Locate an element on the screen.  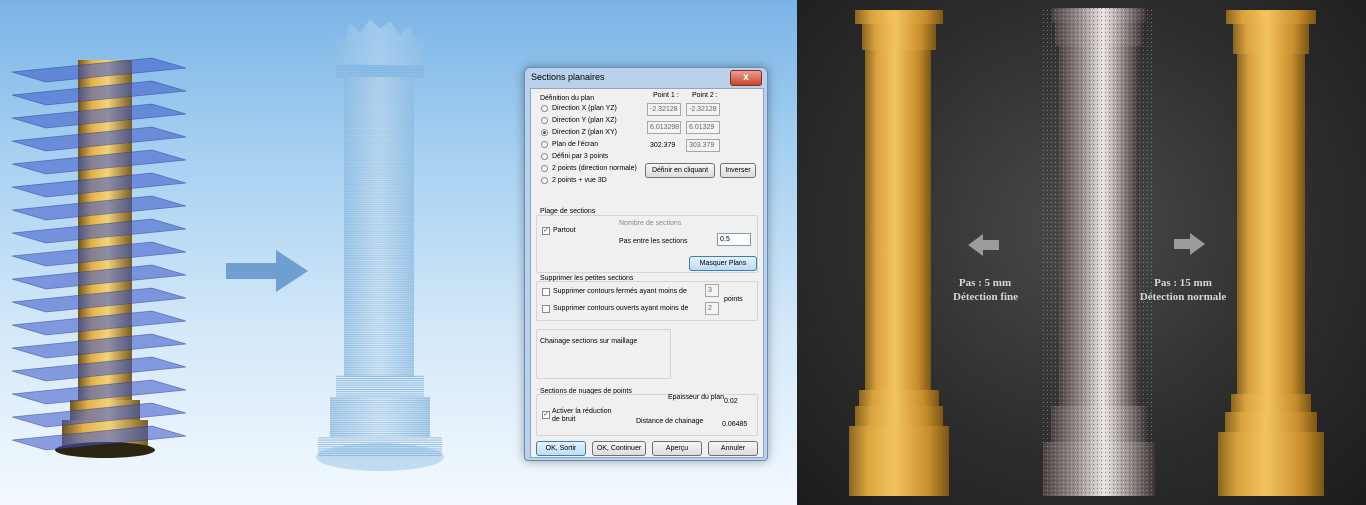
preview-button: Aperçu is located at coordinates (677, 448).